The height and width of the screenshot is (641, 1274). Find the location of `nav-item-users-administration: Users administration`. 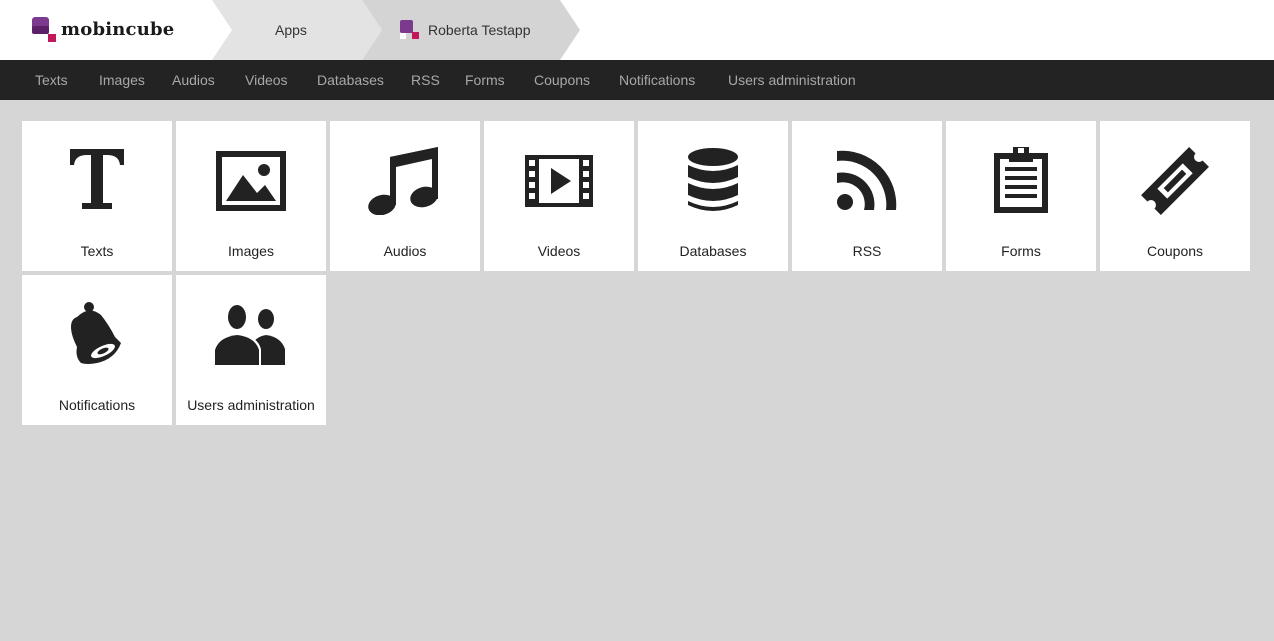

nav-item-users-administration: Users administration is located at coordinates (792, 80).